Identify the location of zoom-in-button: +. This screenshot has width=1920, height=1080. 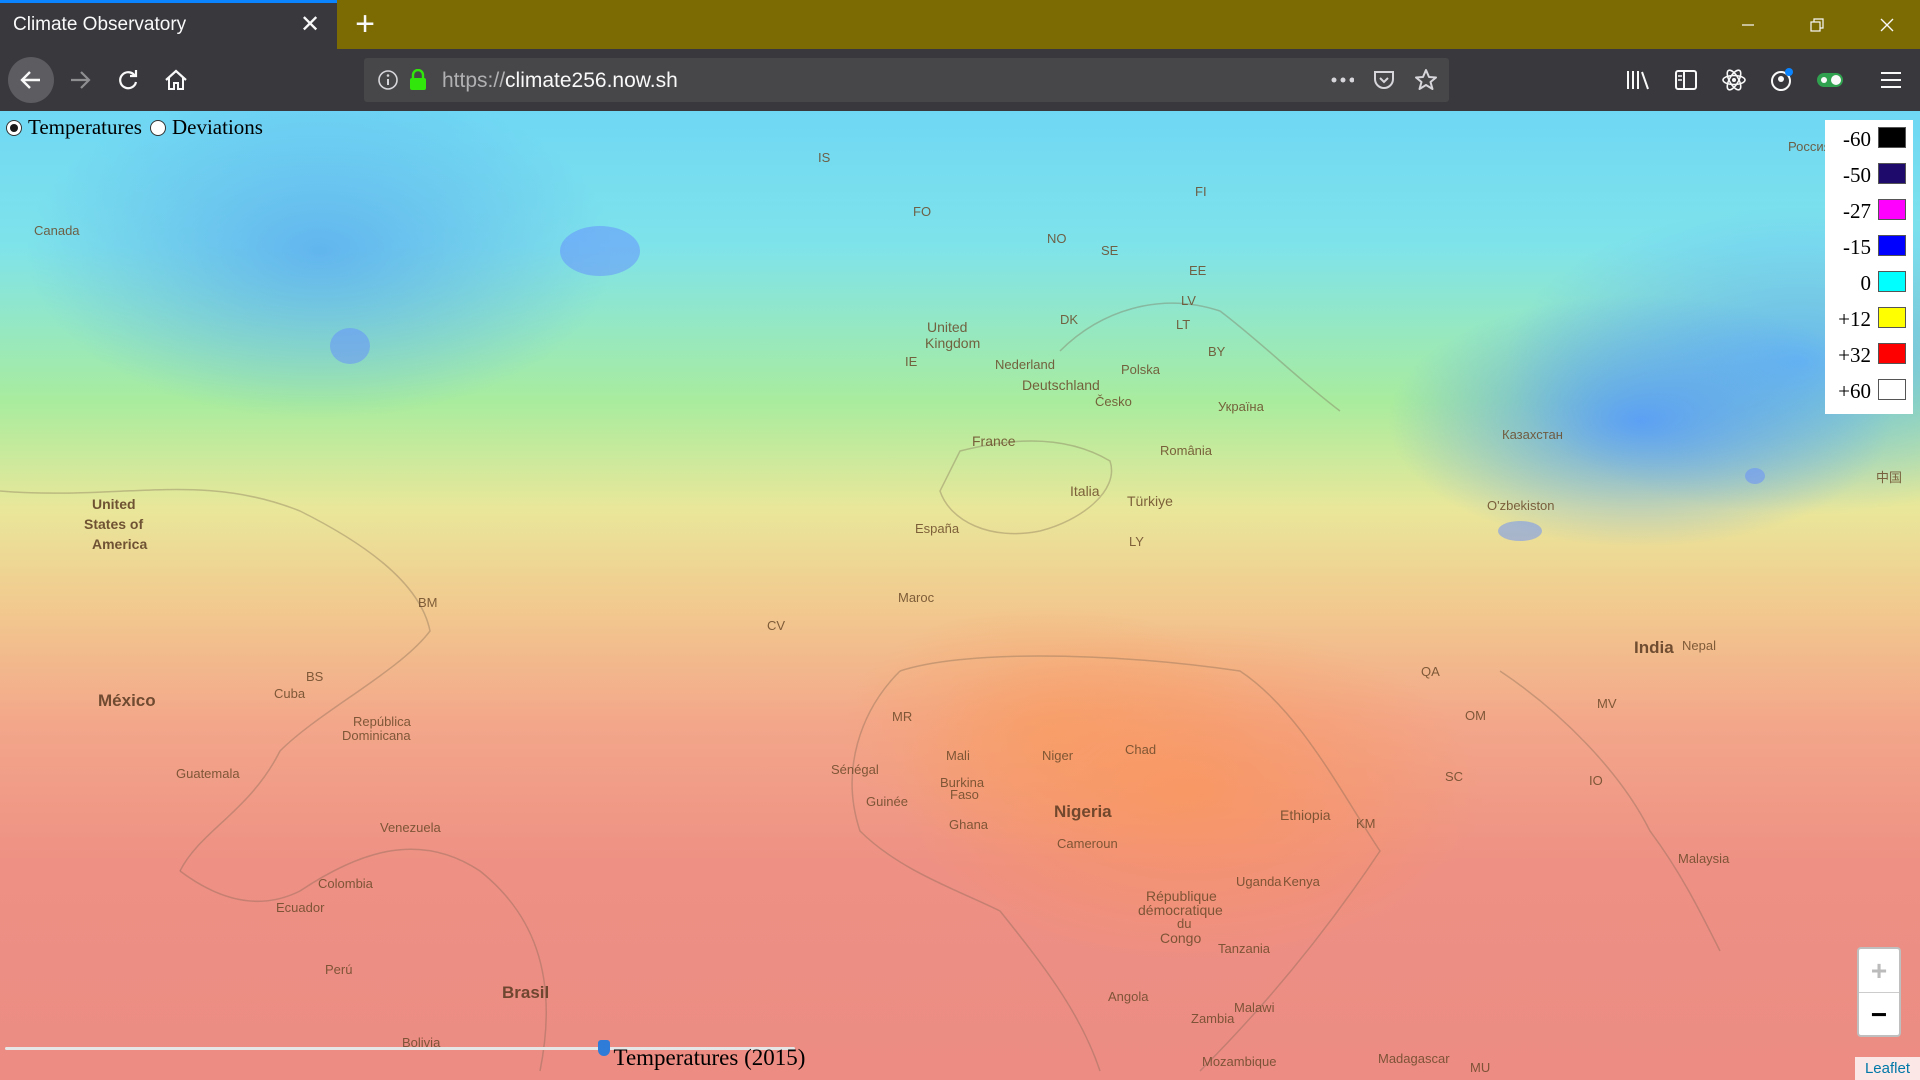
(1879, 971).